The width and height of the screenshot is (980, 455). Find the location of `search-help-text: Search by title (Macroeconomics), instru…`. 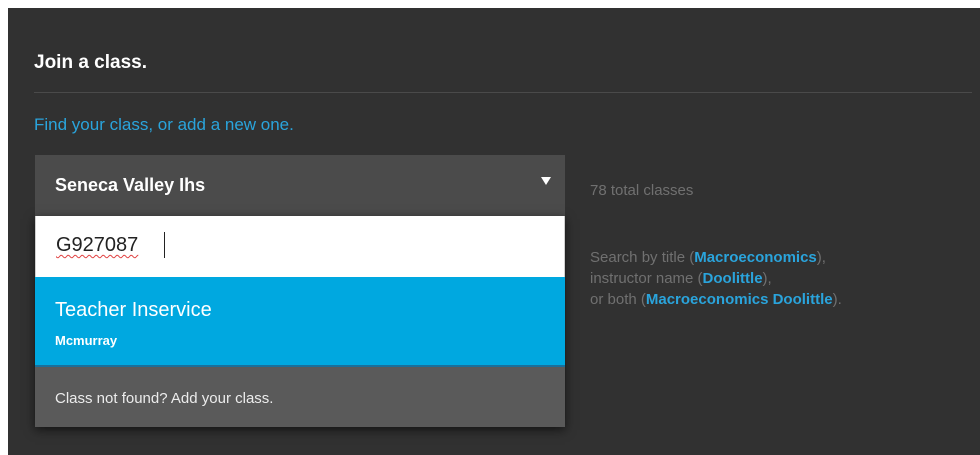

search-help-text: Search by title (Macroeconomics), instru… is located at coordinates (716, 278).